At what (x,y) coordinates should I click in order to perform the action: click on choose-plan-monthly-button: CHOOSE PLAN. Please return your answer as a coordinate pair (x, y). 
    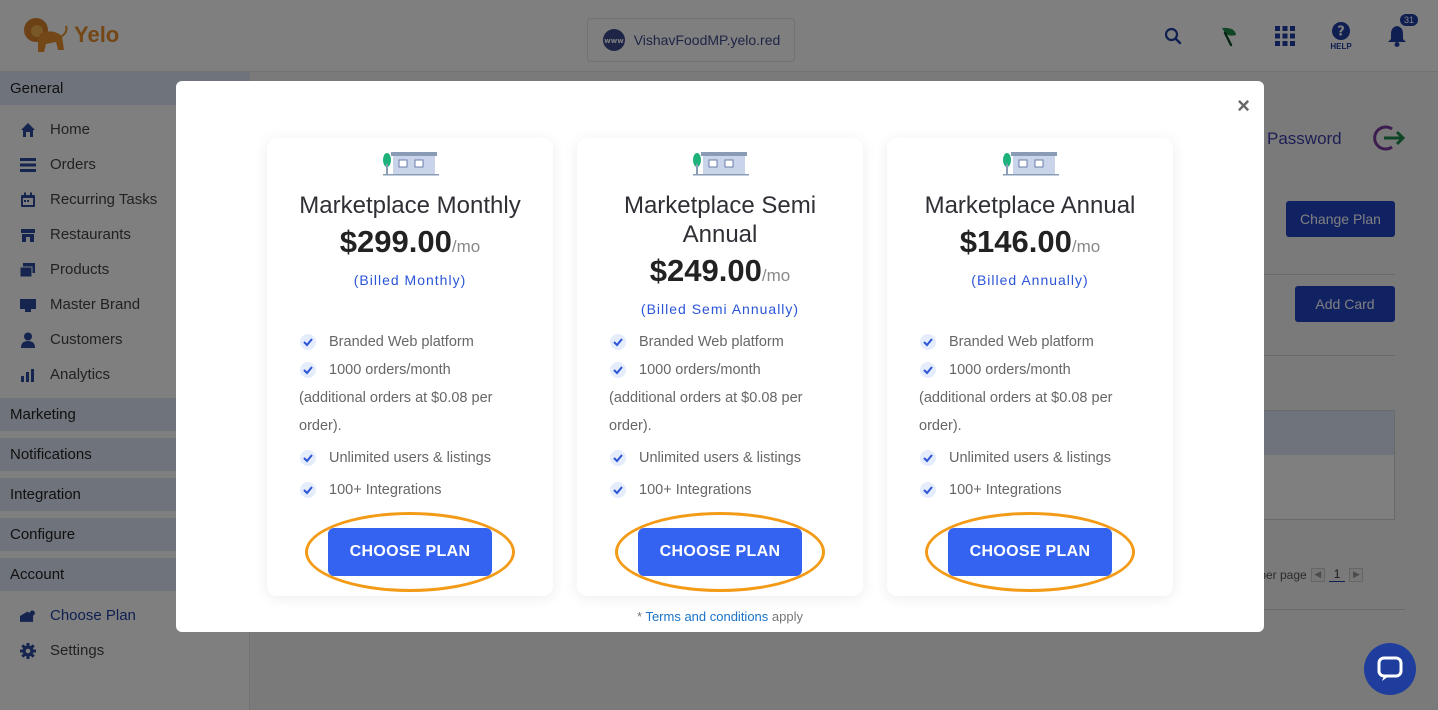
    Looking at the image, I should click on (410, 552).